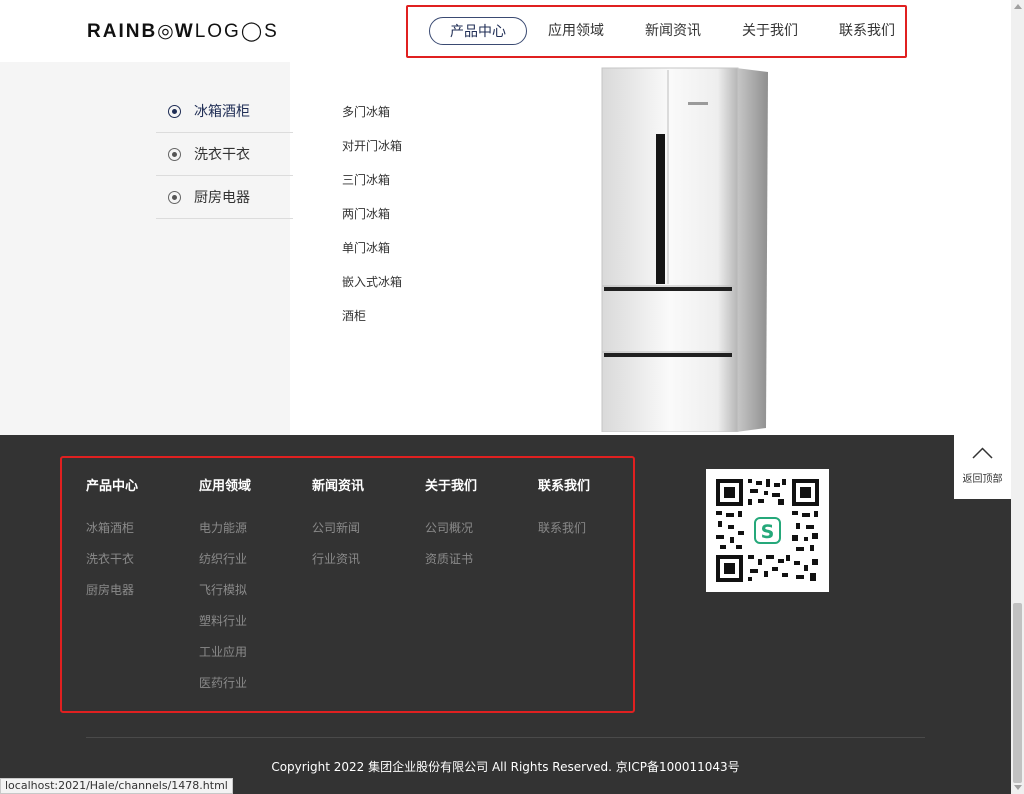 The image size is (1024, 794). Describe the element at coordinates (451, 486) in the screenshot. I see `footer-column-title: 关于我们` at that location.